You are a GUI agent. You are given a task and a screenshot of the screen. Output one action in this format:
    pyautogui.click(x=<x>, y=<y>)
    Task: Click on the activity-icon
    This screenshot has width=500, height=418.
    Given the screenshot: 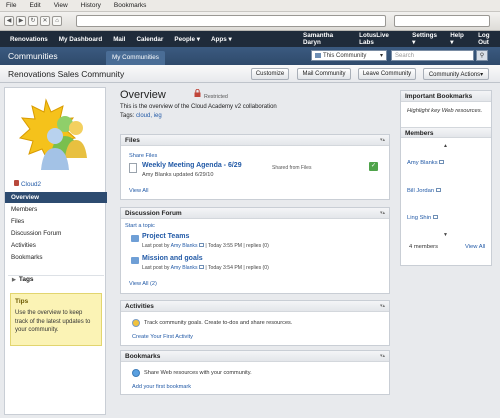 What is the action you would take?
    pyautogui.click(x=136, y=323)
    